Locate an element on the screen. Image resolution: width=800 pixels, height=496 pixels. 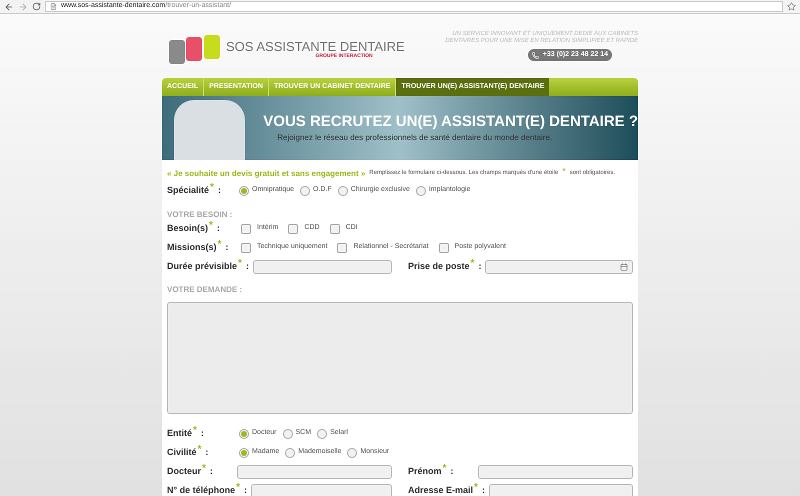
phone-icon is located at coordinates (535, 55).